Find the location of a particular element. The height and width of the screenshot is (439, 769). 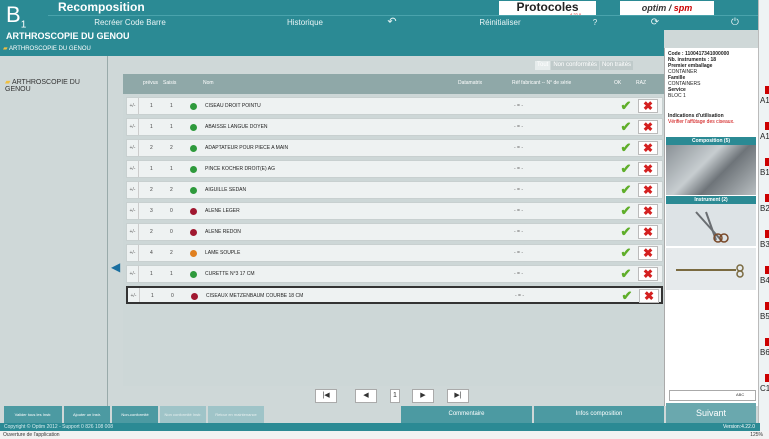

location-label: C1 is located at coordinates (764, 388).